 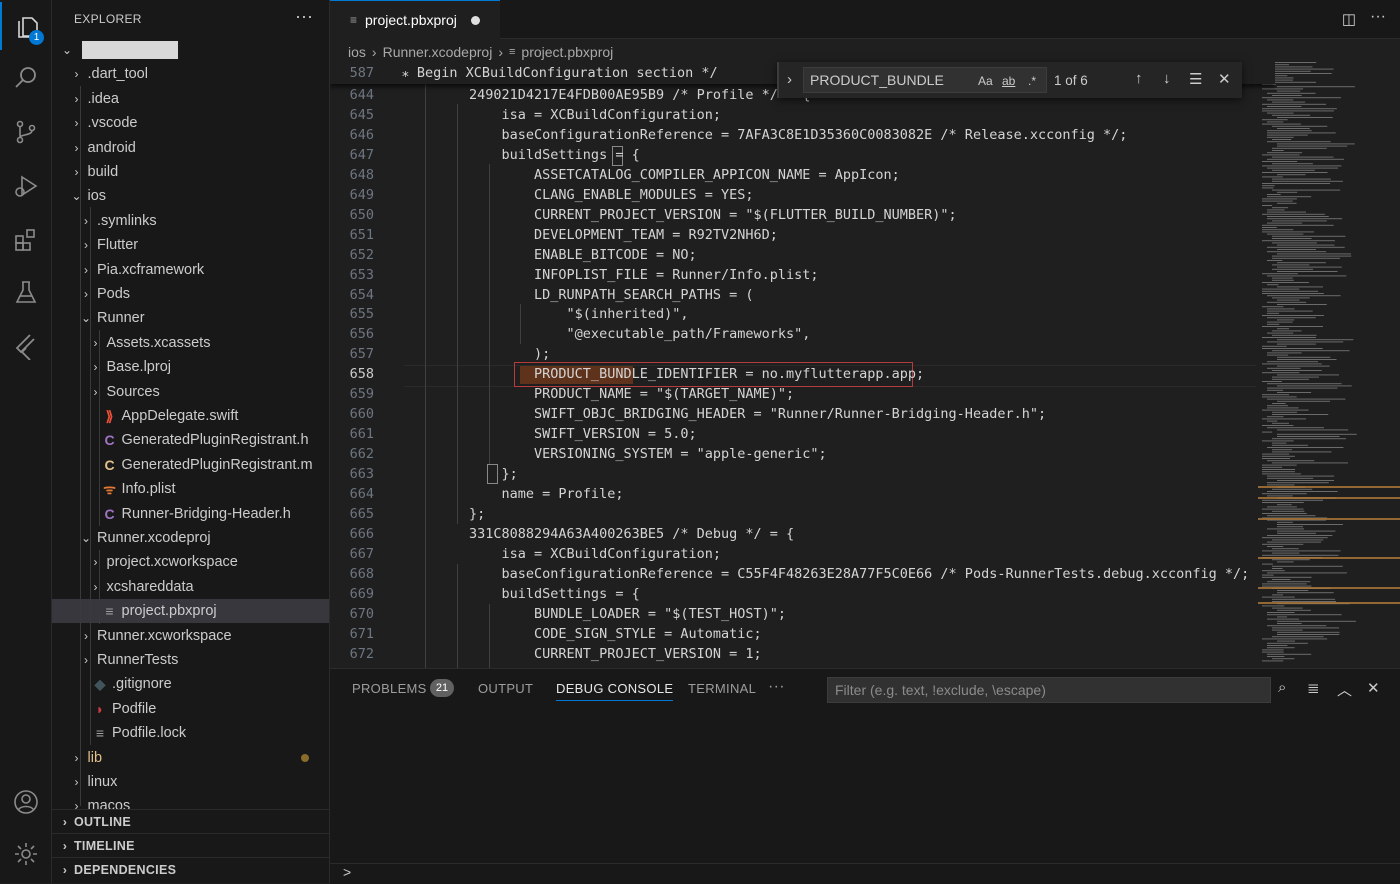 I want to click on tree-item: › .vscode, so click(x=190, y=123).